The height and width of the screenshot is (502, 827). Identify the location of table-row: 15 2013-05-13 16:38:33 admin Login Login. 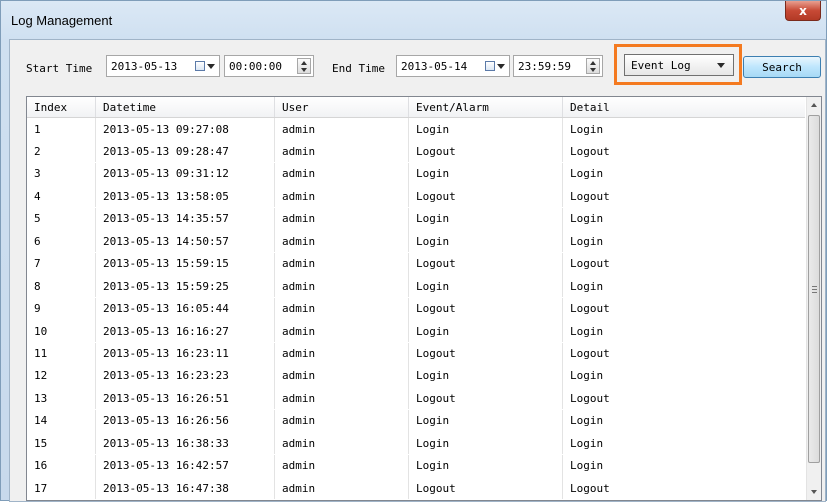
(416, 443).